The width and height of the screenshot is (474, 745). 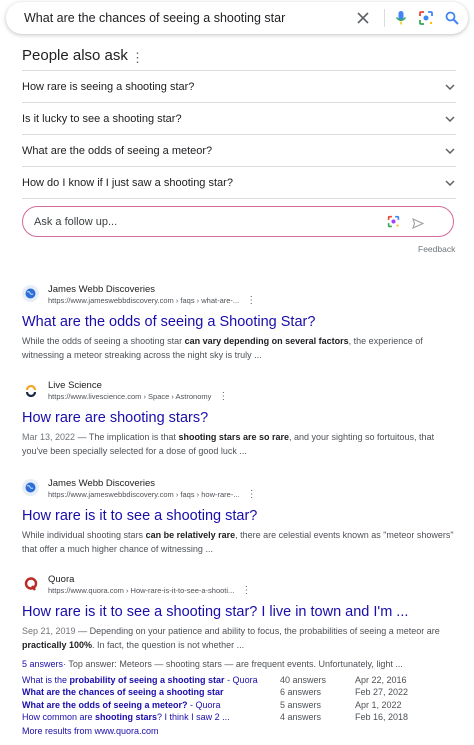 What do you see at coordinates (382, 692) in the screenshot?
I see `question-date: Feb 27, 2022` at bounding box center [382, 692].